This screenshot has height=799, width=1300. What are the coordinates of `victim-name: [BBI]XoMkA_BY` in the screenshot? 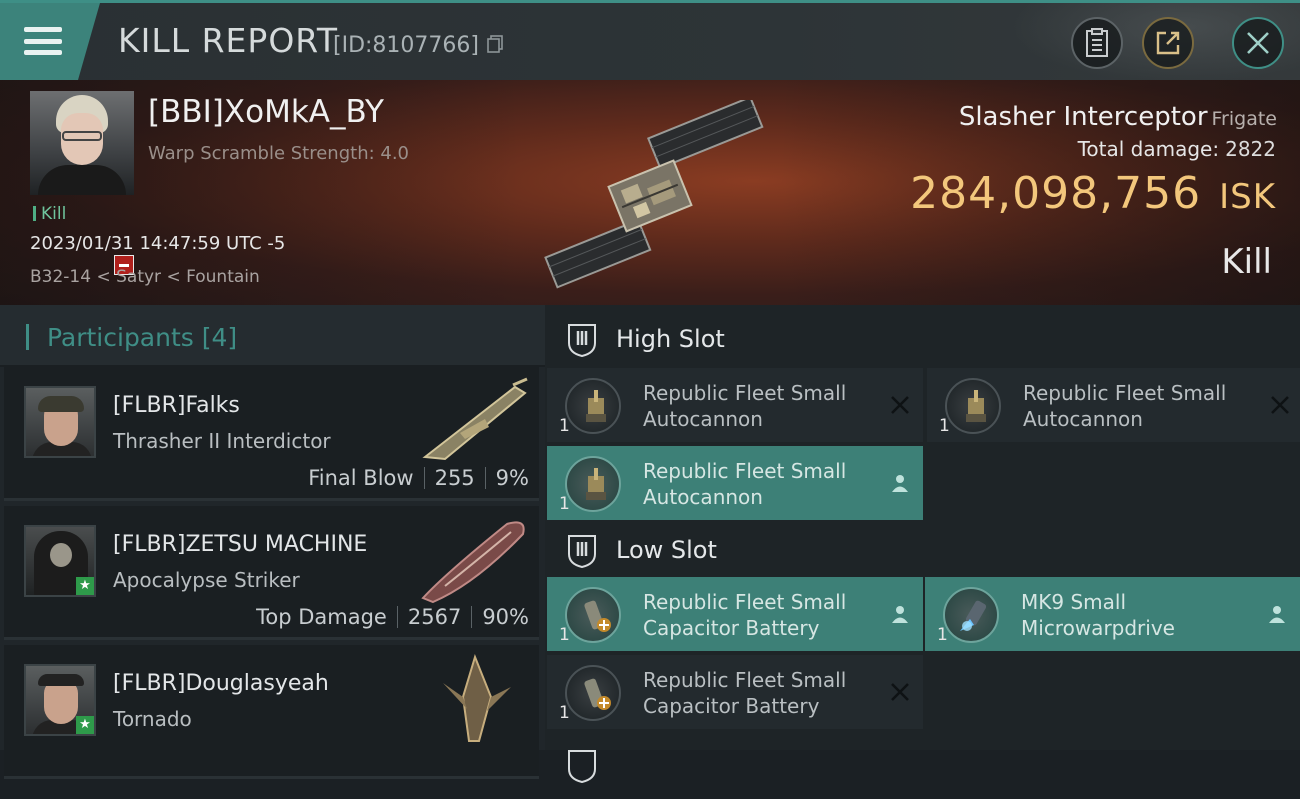 It's located at (266, 112).